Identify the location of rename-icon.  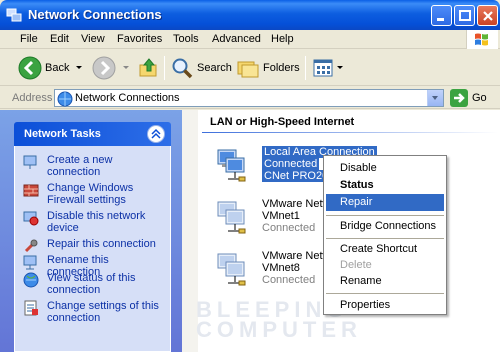
(30, 262).